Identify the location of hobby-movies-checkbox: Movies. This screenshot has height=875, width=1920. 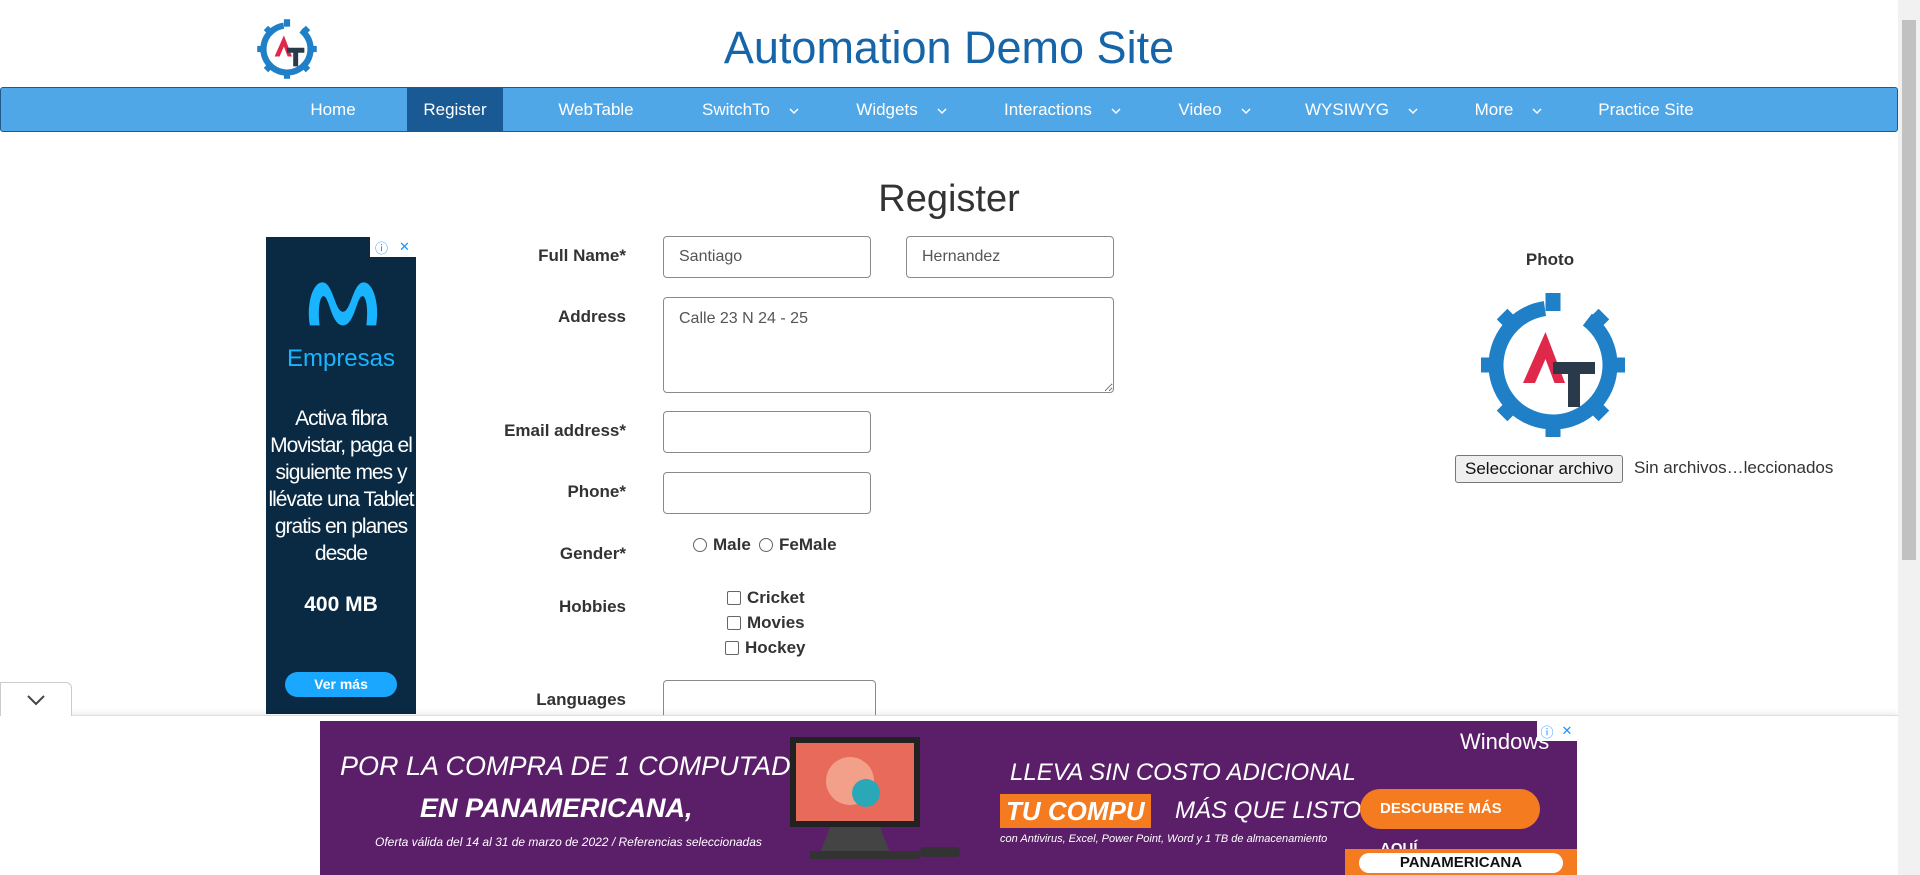
(766, 623).